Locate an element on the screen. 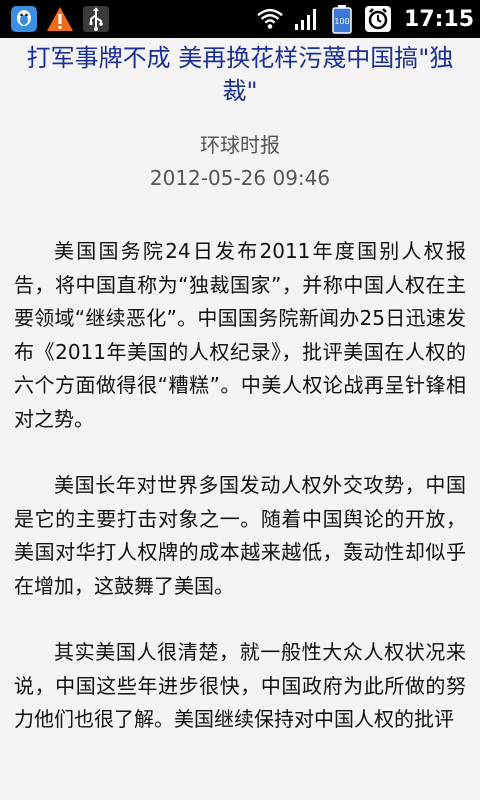  qq-penguin-icon is located at coordinates (24, 19).